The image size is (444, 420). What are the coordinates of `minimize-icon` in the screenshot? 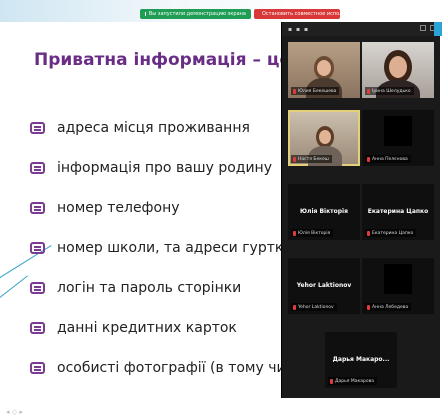 It's located at (423, 28).